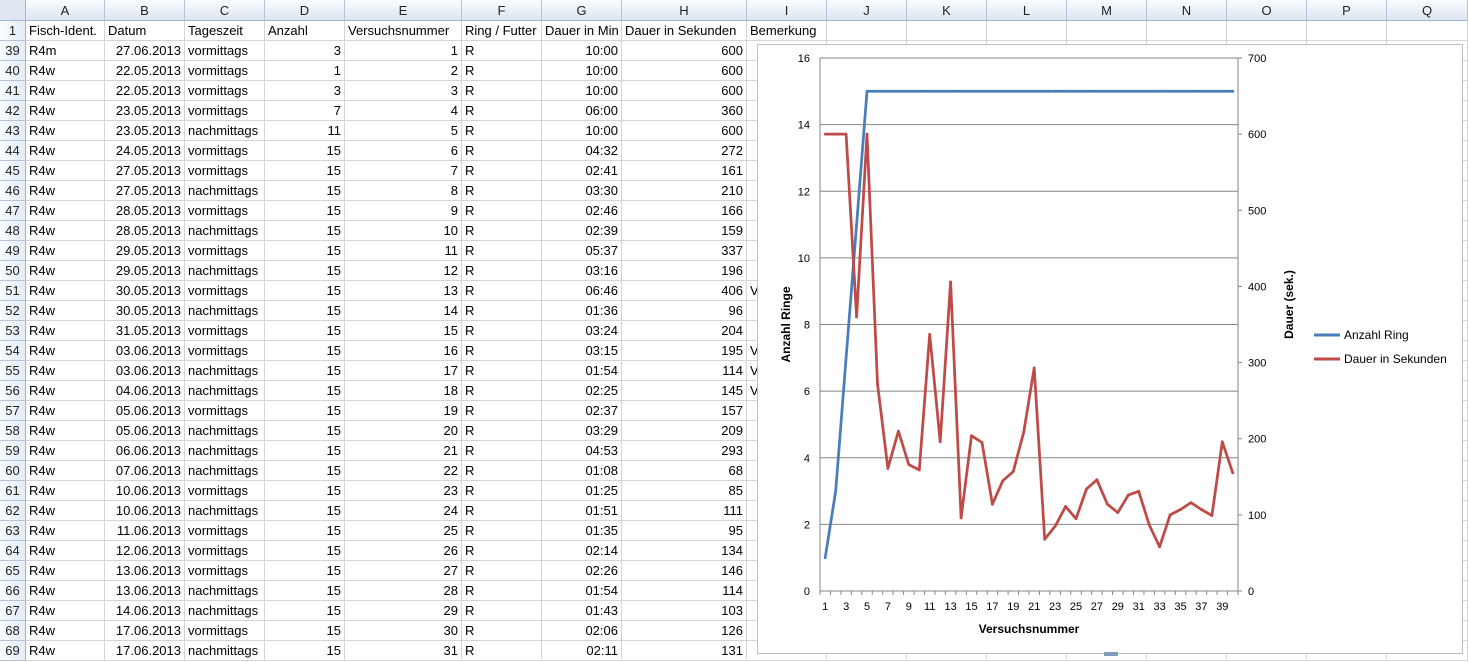 This screenshot has width=1469, height=662. Describe the element at coordinates (13, 571) in the screenshot. I see `row-header-65: 65` at that location.